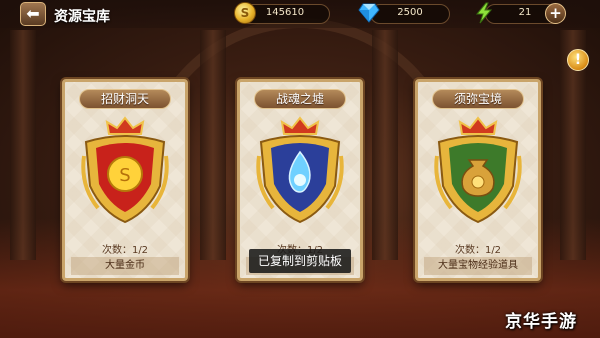 The image size is (600, 338). I want to click on add-energy-button: +, so click(555, 13).